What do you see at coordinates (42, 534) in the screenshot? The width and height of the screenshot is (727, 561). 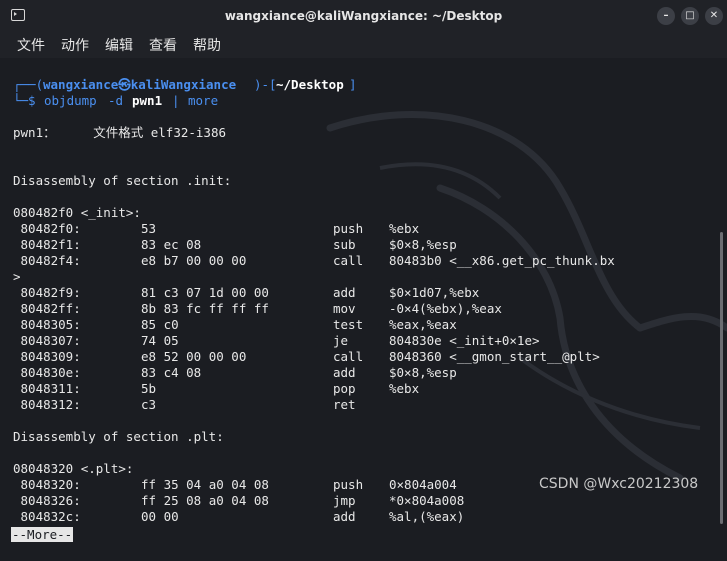 I see `pager-more-prompt: --More--` at bounding box center [42, 534].